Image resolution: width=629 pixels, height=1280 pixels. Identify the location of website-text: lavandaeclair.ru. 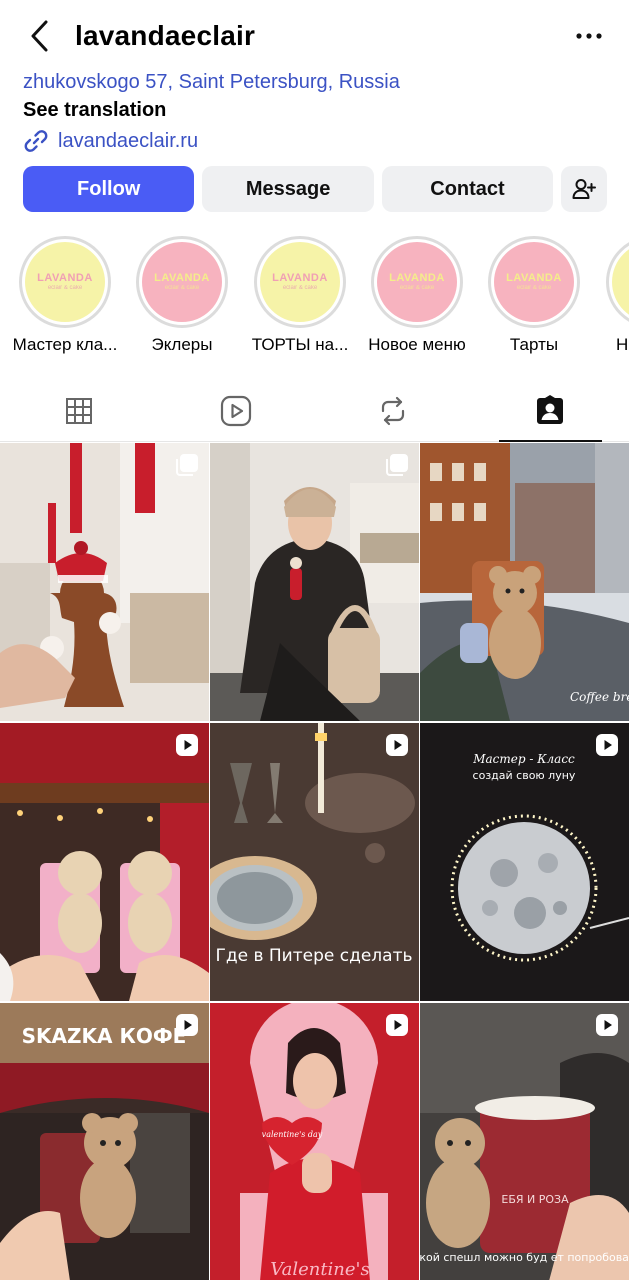
(128, 141).